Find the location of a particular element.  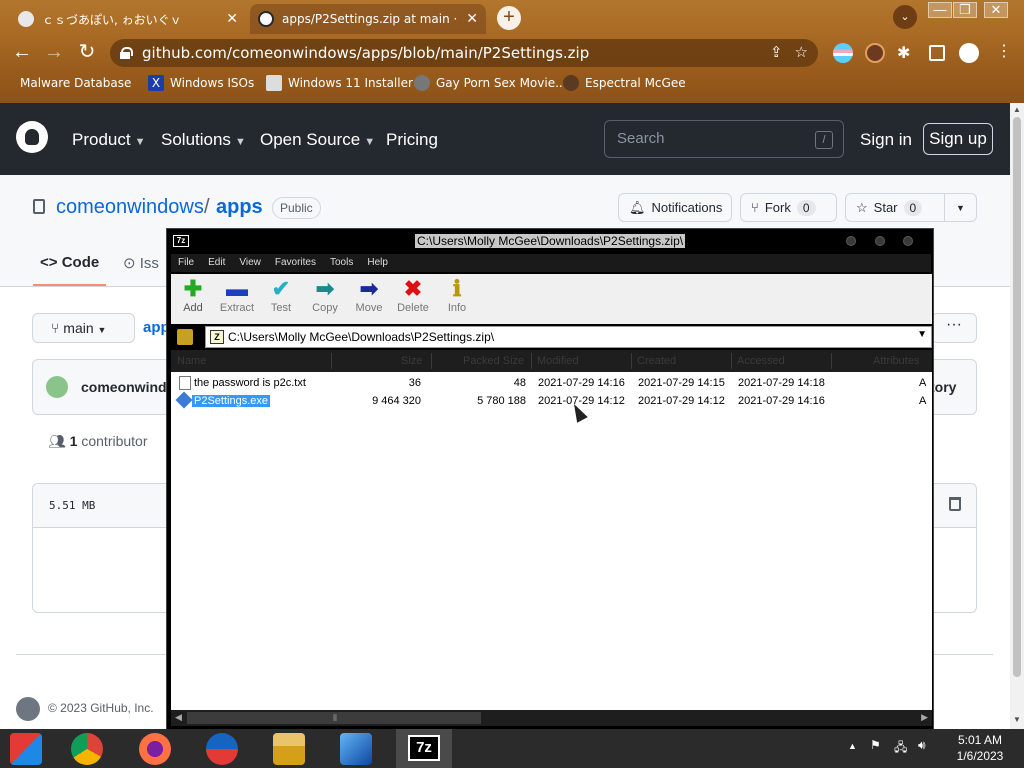

clock: 5:01 AM 1/6/2023 is located at coordinates (980, 748).